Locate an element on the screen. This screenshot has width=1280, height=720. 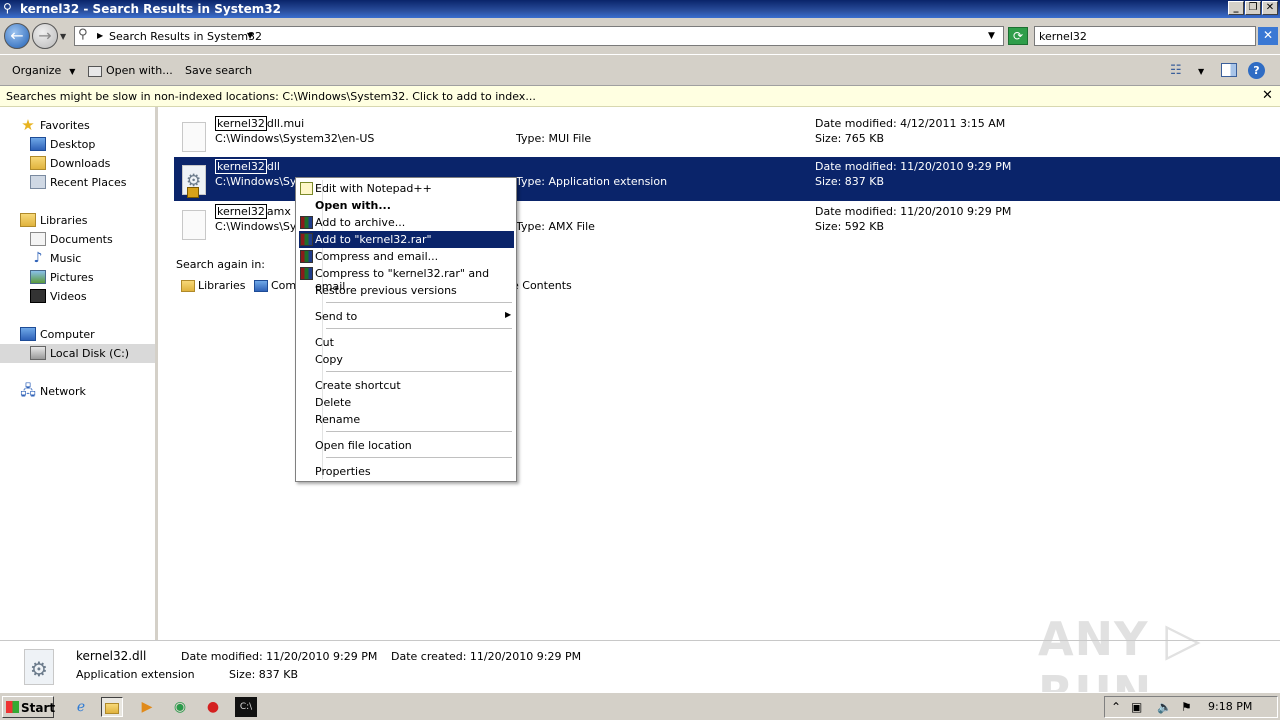
nav-label: Recent Places is located at coordinates (88, 182).